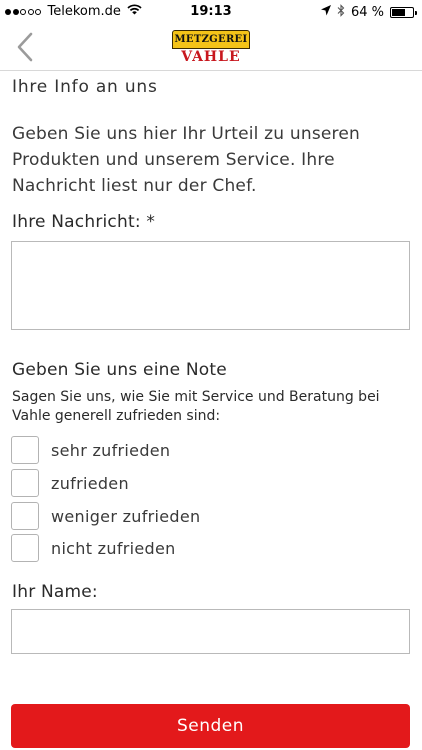 Image resolution: width=422 pixels, height=750 pixels. Describe the element at coordinates (113, 548) in the screenshot. I see `option-label: nicht zufrieden` at that location.